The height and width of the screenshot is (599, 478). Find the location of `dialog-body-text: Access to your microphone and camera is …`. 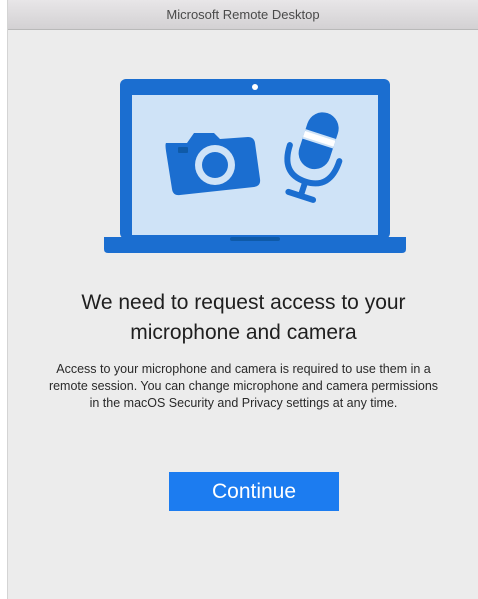

dialog-body-text: Access to your microphone and camera is … is located at coordinates (243, 386).